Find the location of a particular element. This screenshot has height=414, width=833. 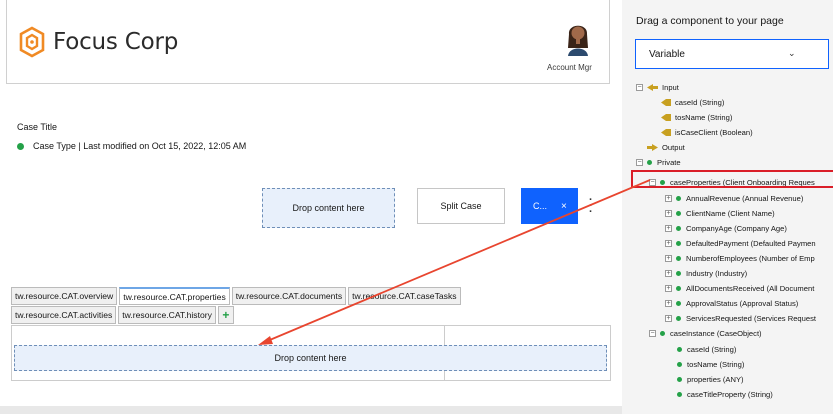

tree-node-property: + ClientName (Client Name) is located at coordinates (720, 213).